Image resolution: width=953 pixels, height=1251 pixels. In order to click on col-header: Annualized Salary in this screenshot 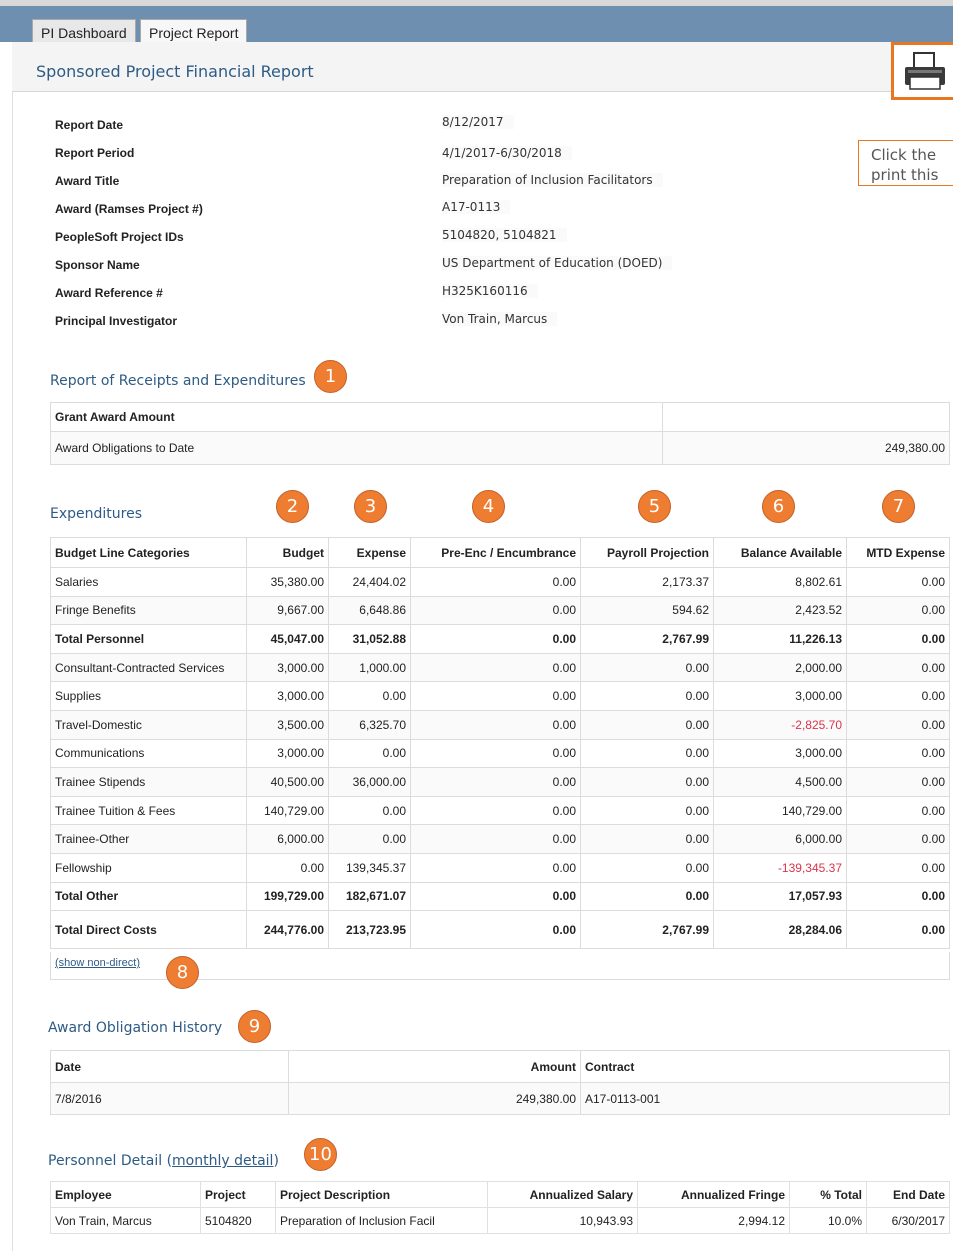, I will do `click(562, 1194)`.